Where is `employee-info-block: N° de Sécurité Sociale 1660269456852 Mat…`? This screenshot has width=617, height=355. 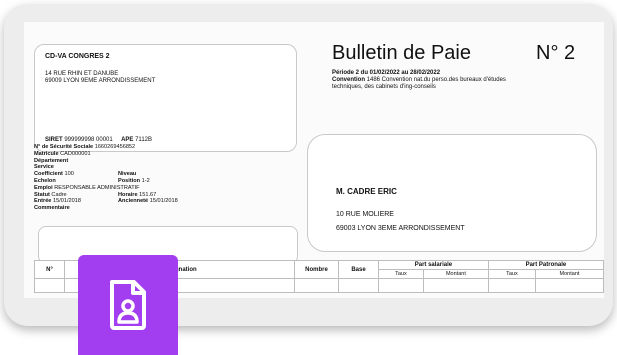 employee-info-block: N° de Sécurité Sociale 1660269456852 Mat… is located at coordinates (106, 178).